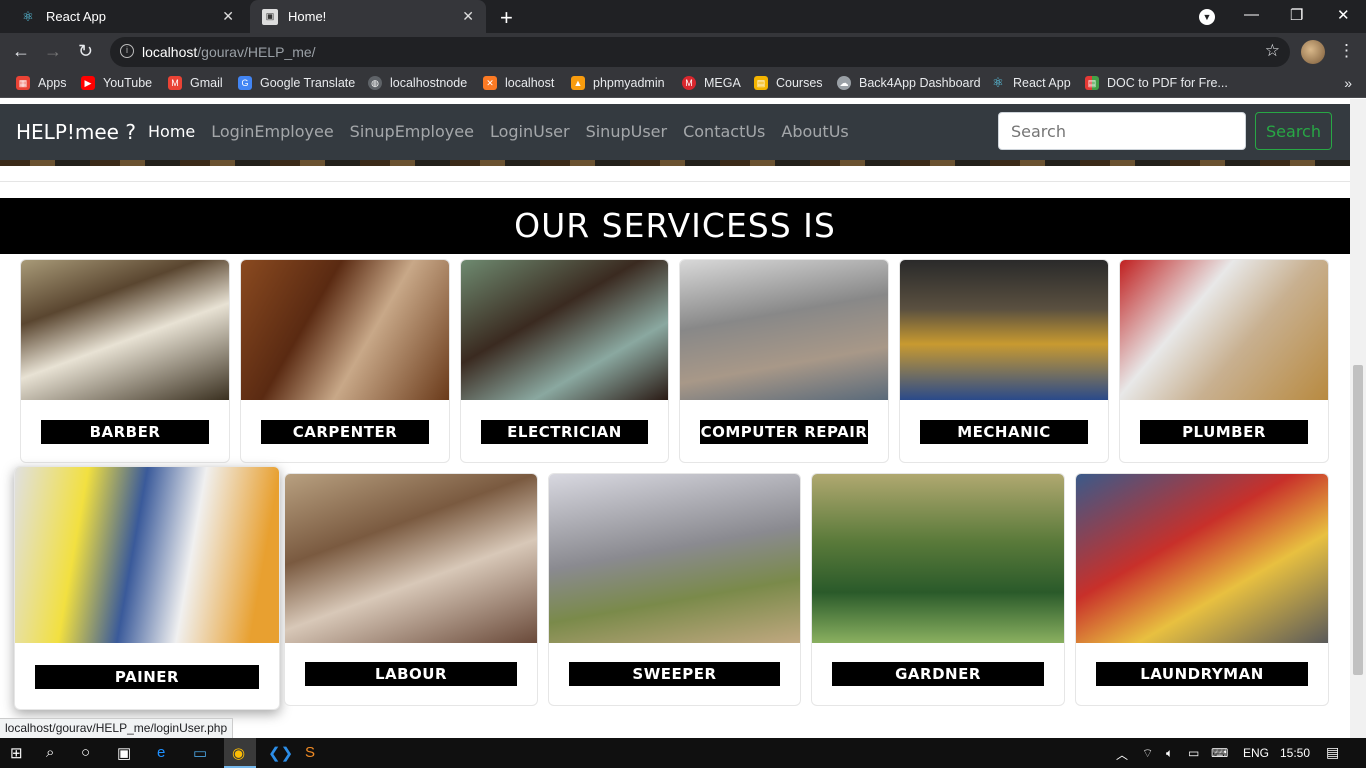  What do you see at coordinates (368, 16) in the screenshot?
I see `tab-home: ▣ Home! ✕` at bounding box center [368, 16].